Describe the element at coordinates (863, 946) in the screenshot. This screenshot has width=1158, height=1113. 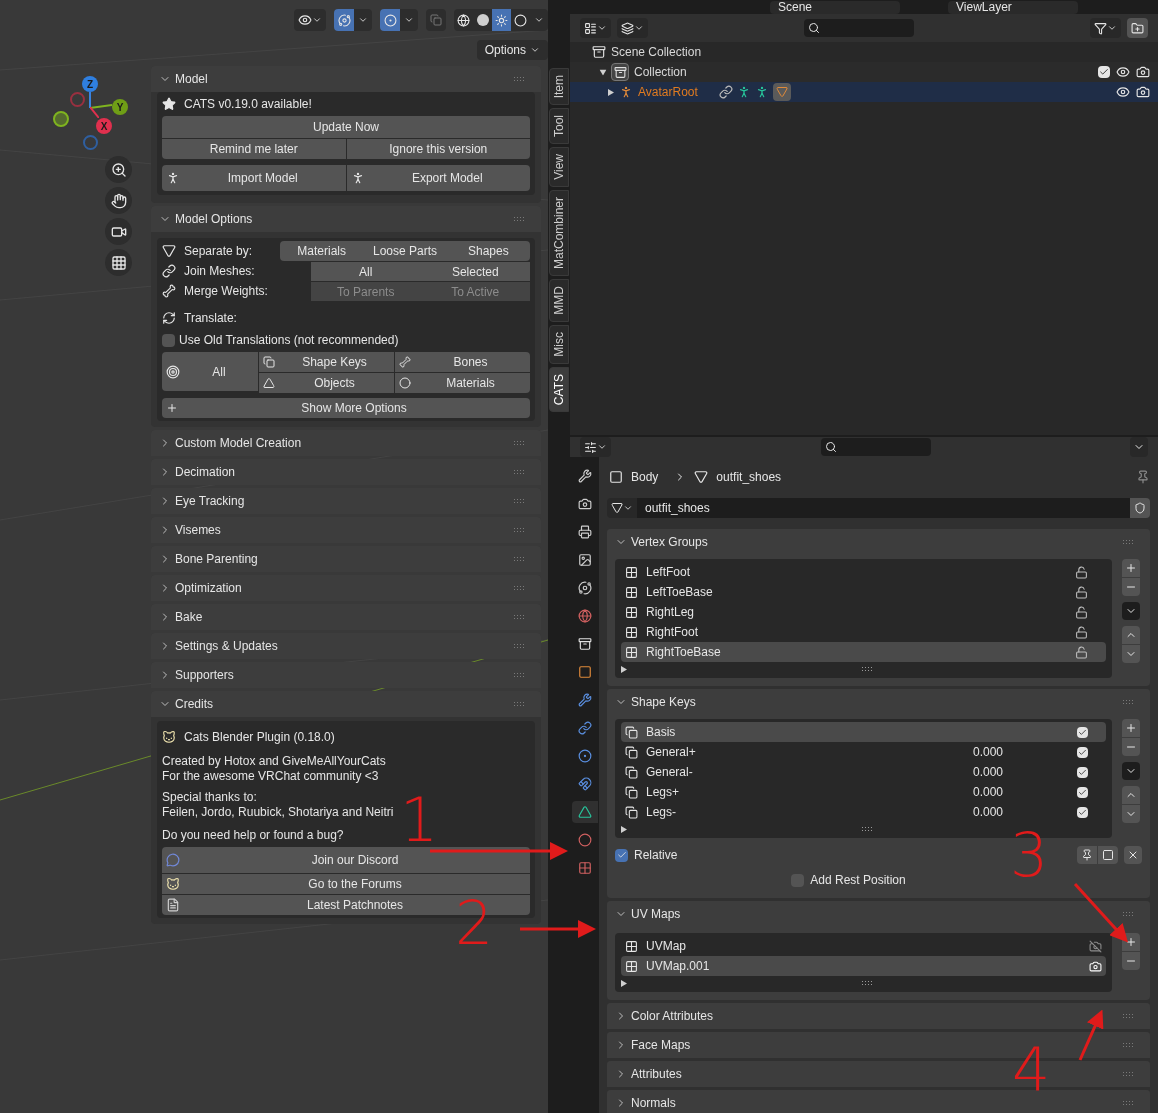
I see `uv-map-row: UVMap` at that location.